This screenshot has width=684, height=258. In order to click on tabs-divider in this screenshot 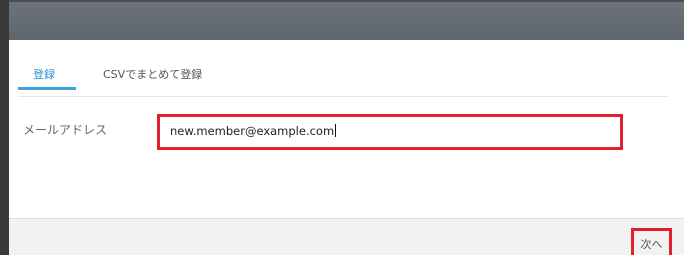, I will do `click(343, 96)`.